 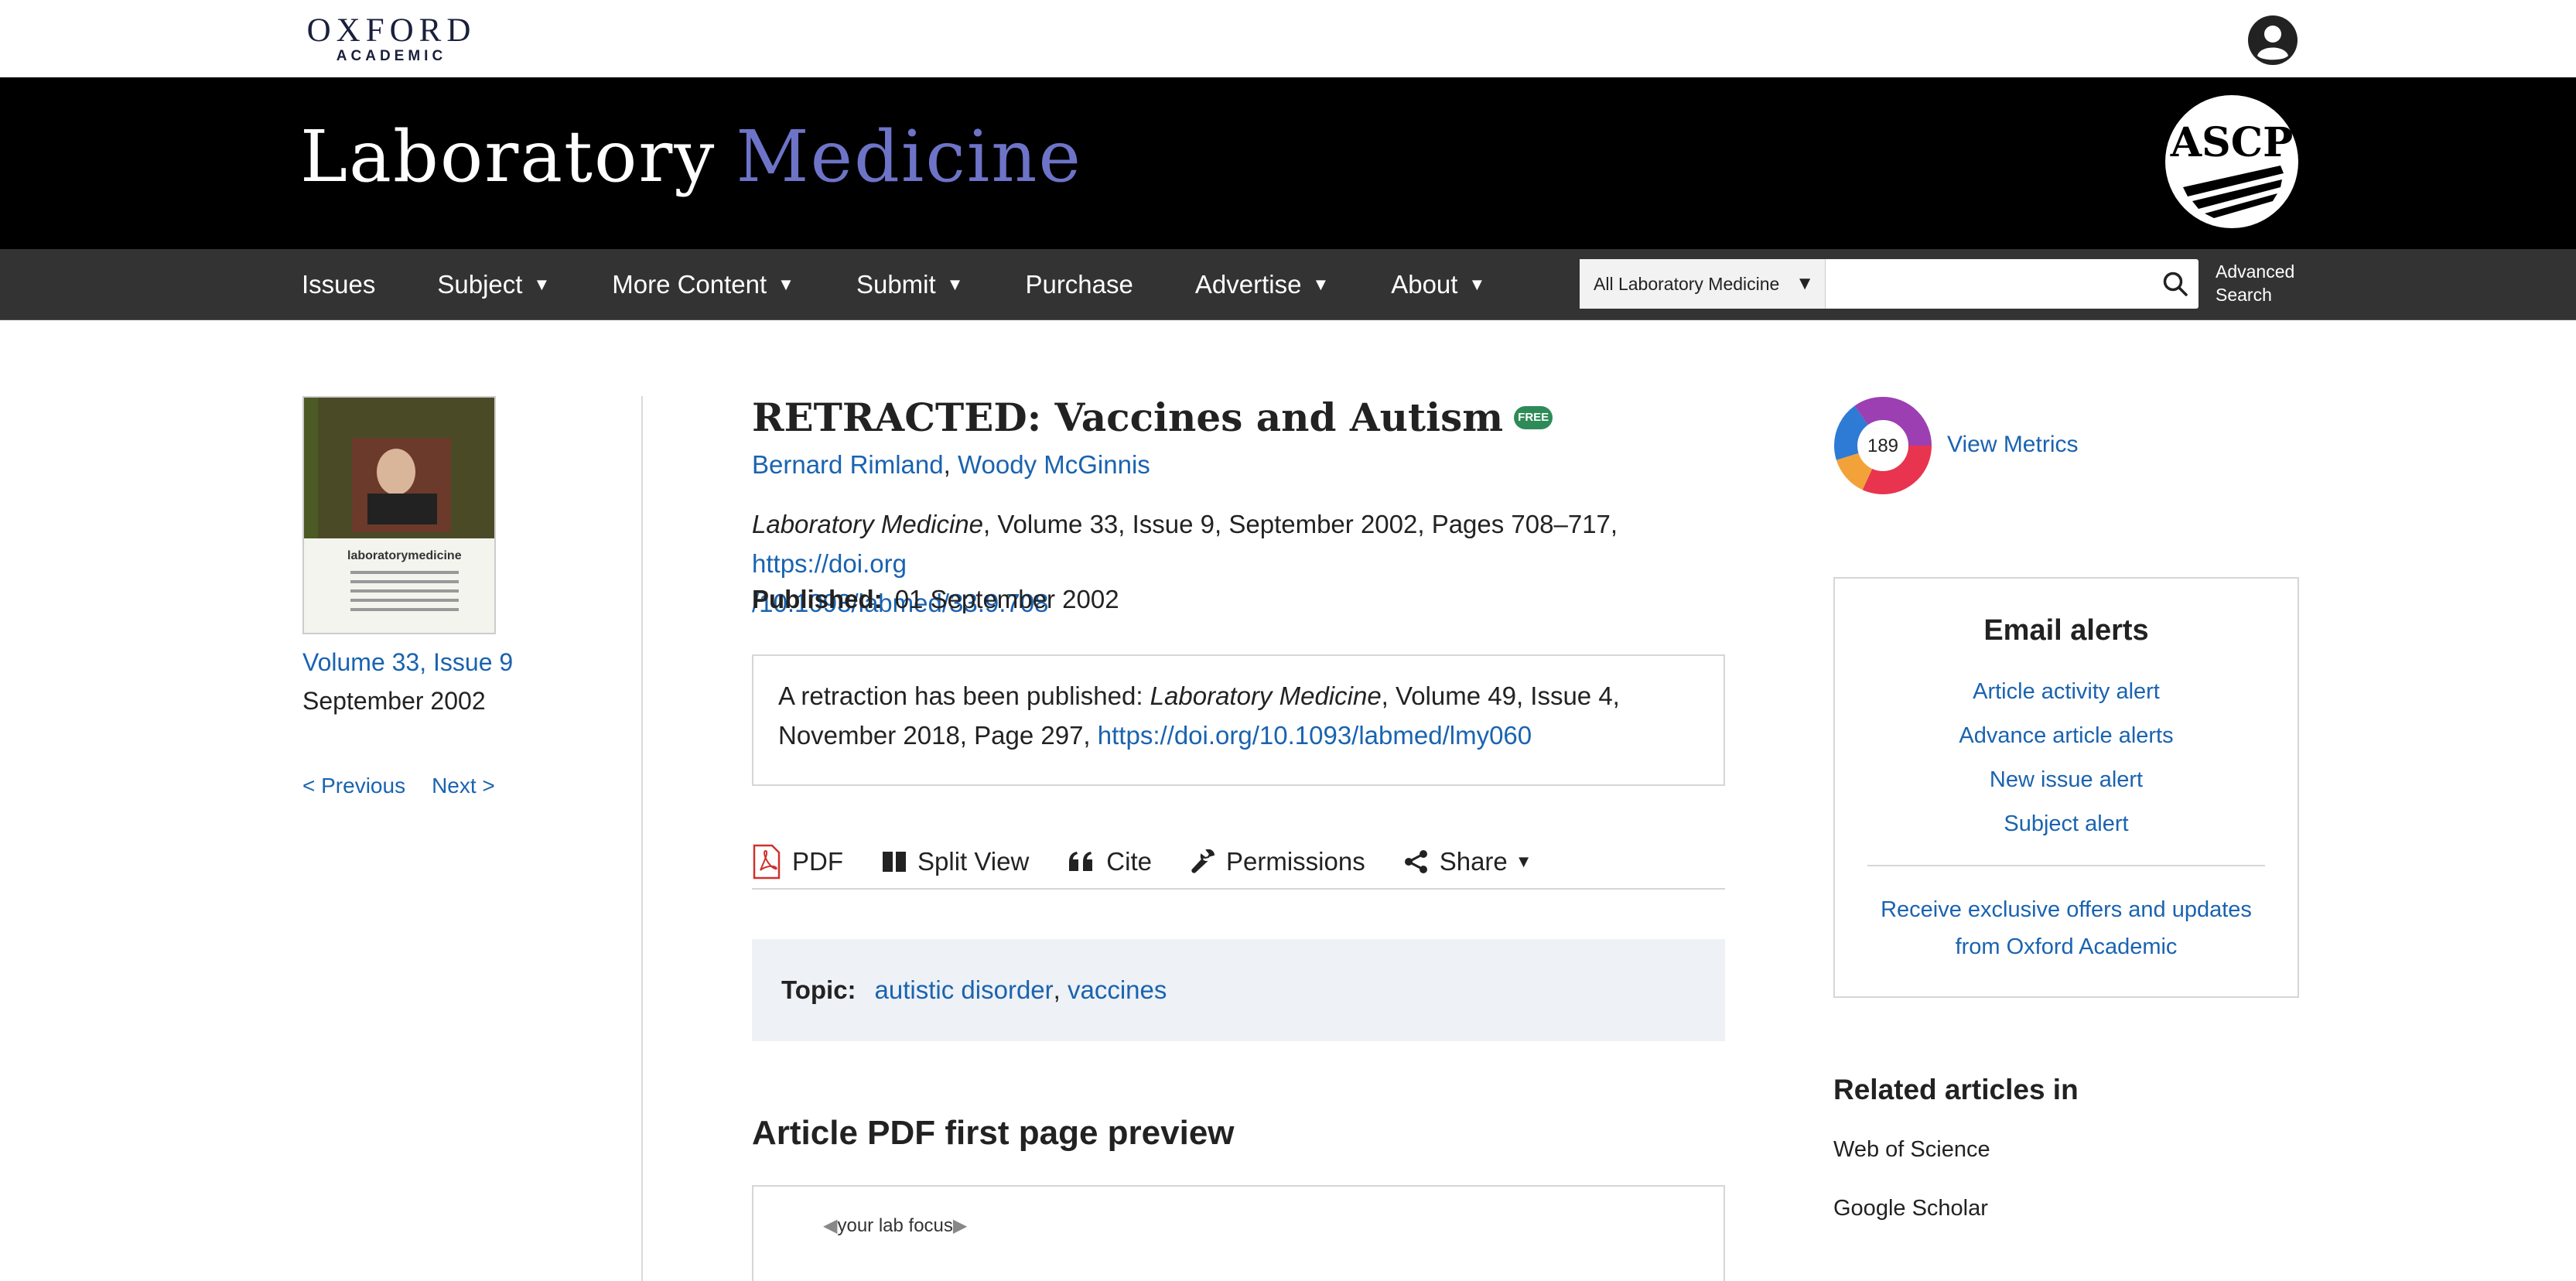 What do you see at coordinates (2231, 142) in the screenshot?
I see `ascp-logo-text: ASCP` at bounding box center [2231, 142].